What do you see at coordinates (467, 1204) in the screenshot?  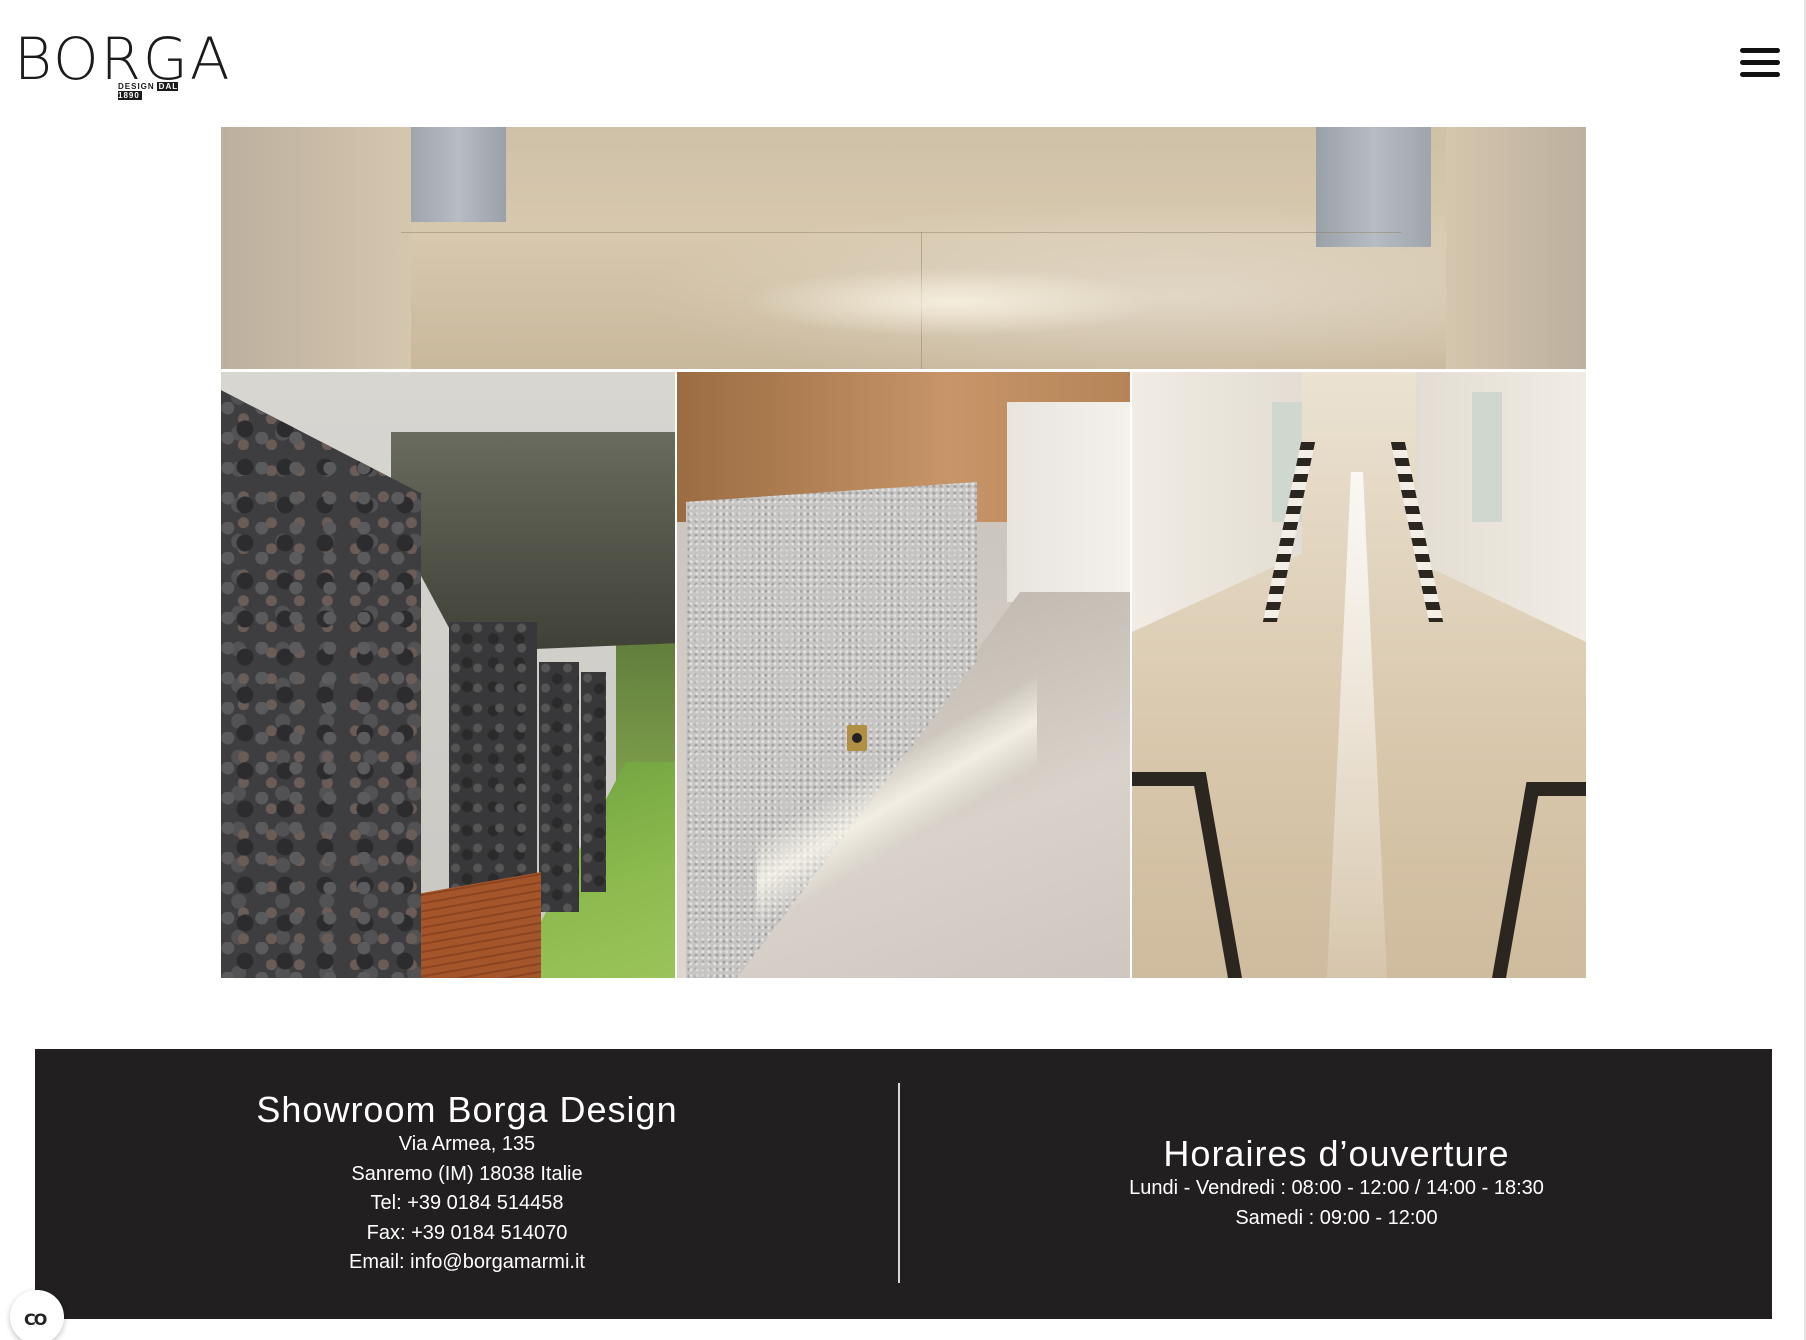 I see `showroom-phone: Tel: +39 0184 514458` at bounding box center [467, 1204].